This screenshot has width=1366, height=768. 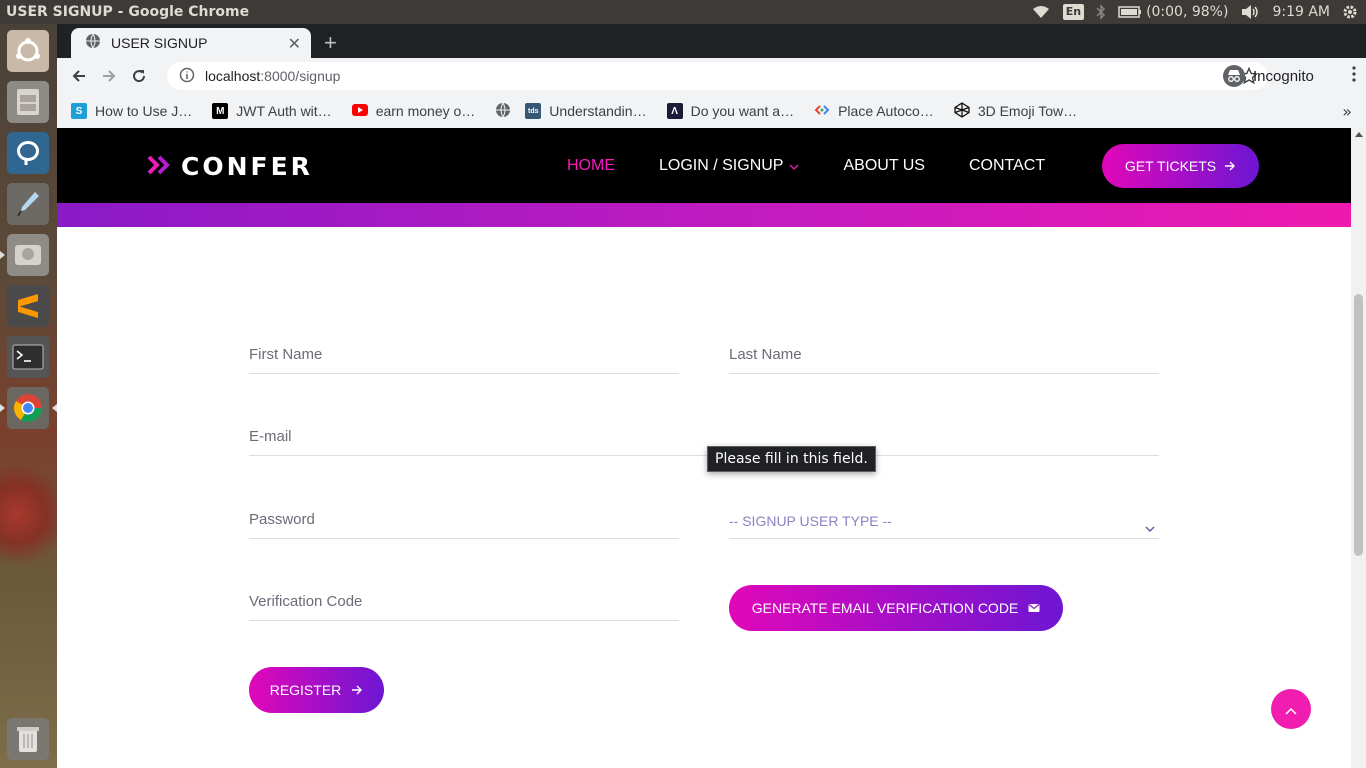 I want to click on browser-toolbar: localhost:8000/signup Incognito, so click(x=711, y=76).